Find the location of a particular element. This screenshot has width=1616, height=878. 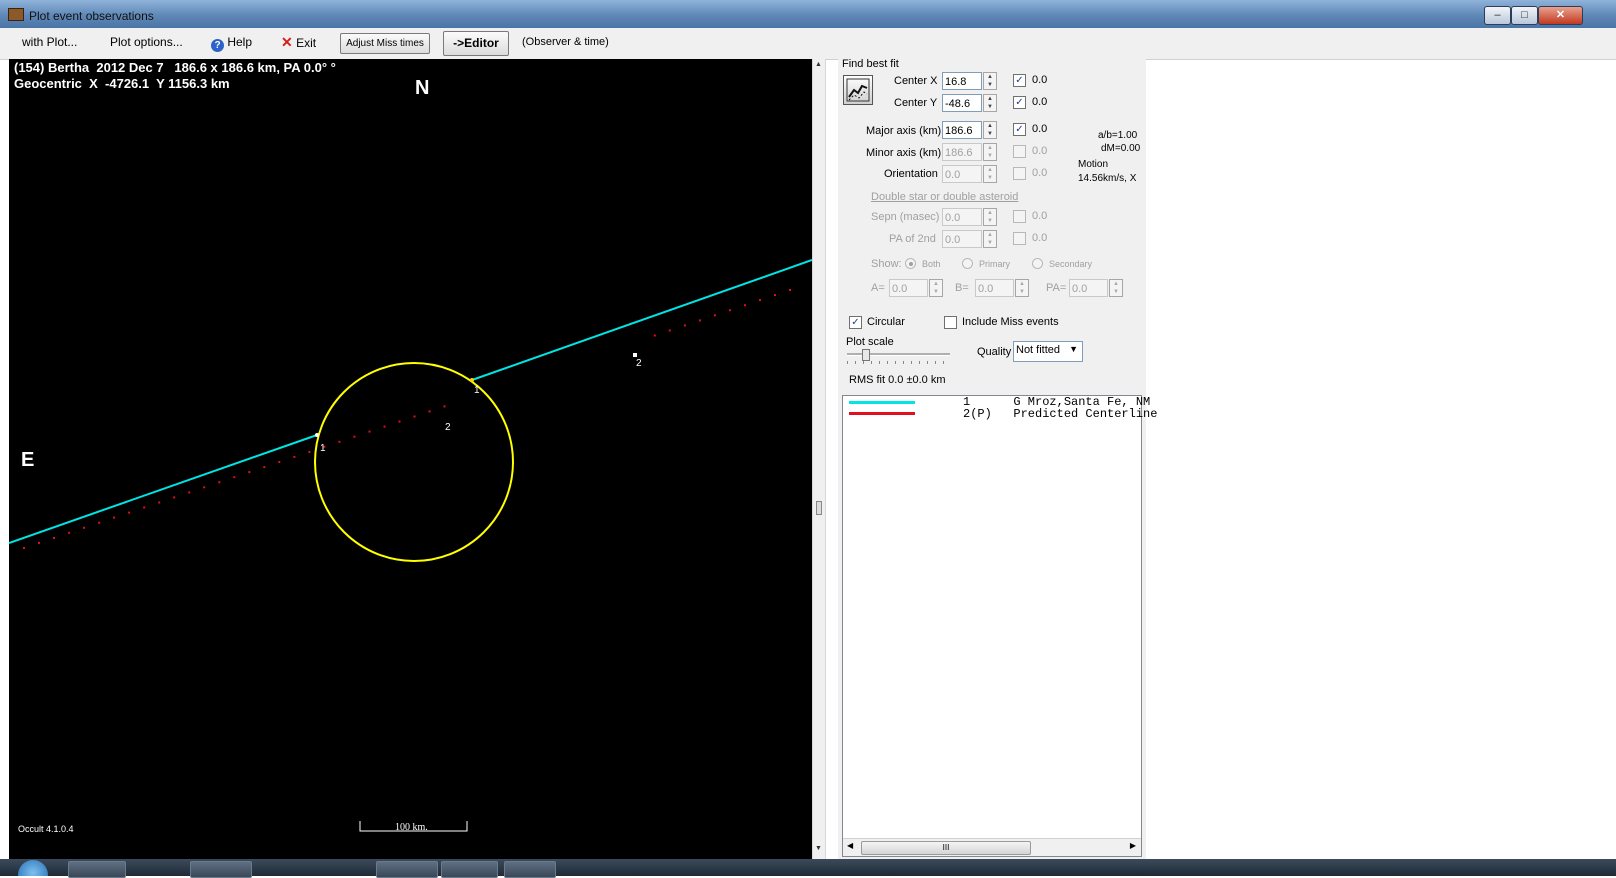

start-button is located at coordinates (33, 868).